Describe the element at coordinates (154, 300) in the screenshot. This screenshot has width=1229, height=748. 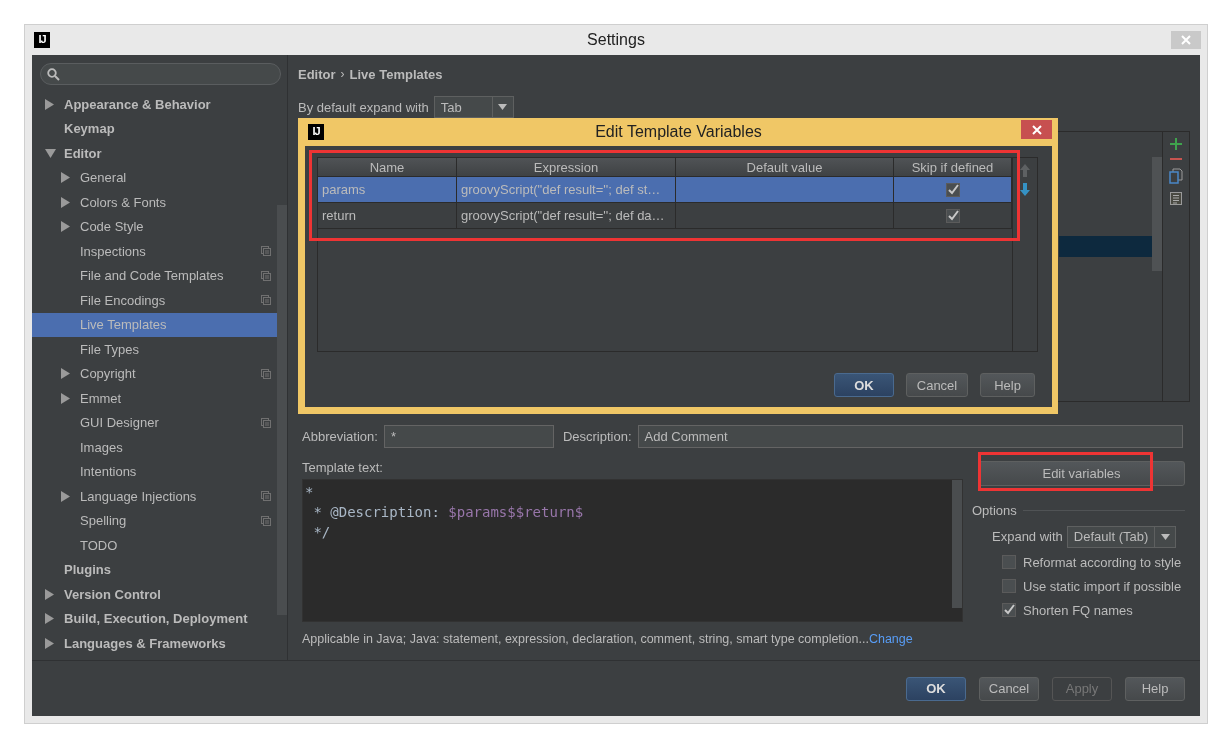
I see `tree-item: File Encodings` at that location.